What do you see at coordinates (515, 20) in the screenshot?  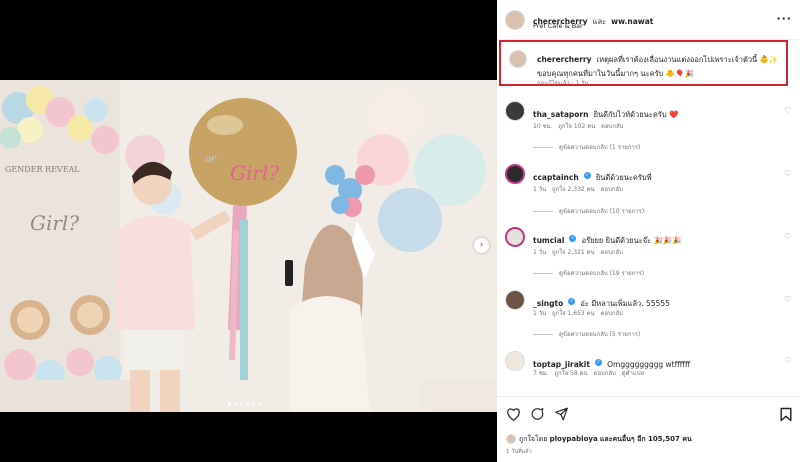 I see `author-avatar` at bounding box center [515, 20].